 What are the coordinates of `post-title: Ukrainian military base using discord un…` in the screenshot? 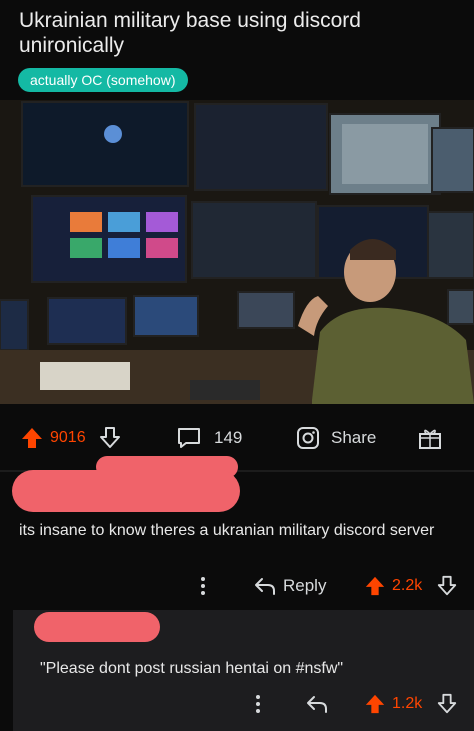 It's located at (190, 33).